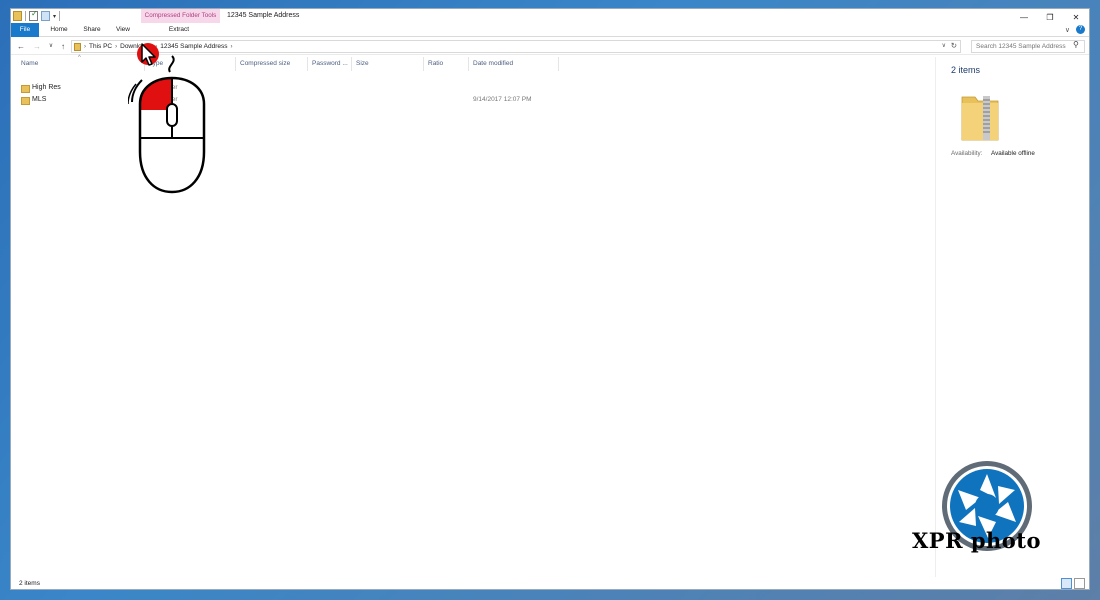 The image size is (1100, 600). I want to click on quick-access-toolbar: ▾, so click(37, 15).